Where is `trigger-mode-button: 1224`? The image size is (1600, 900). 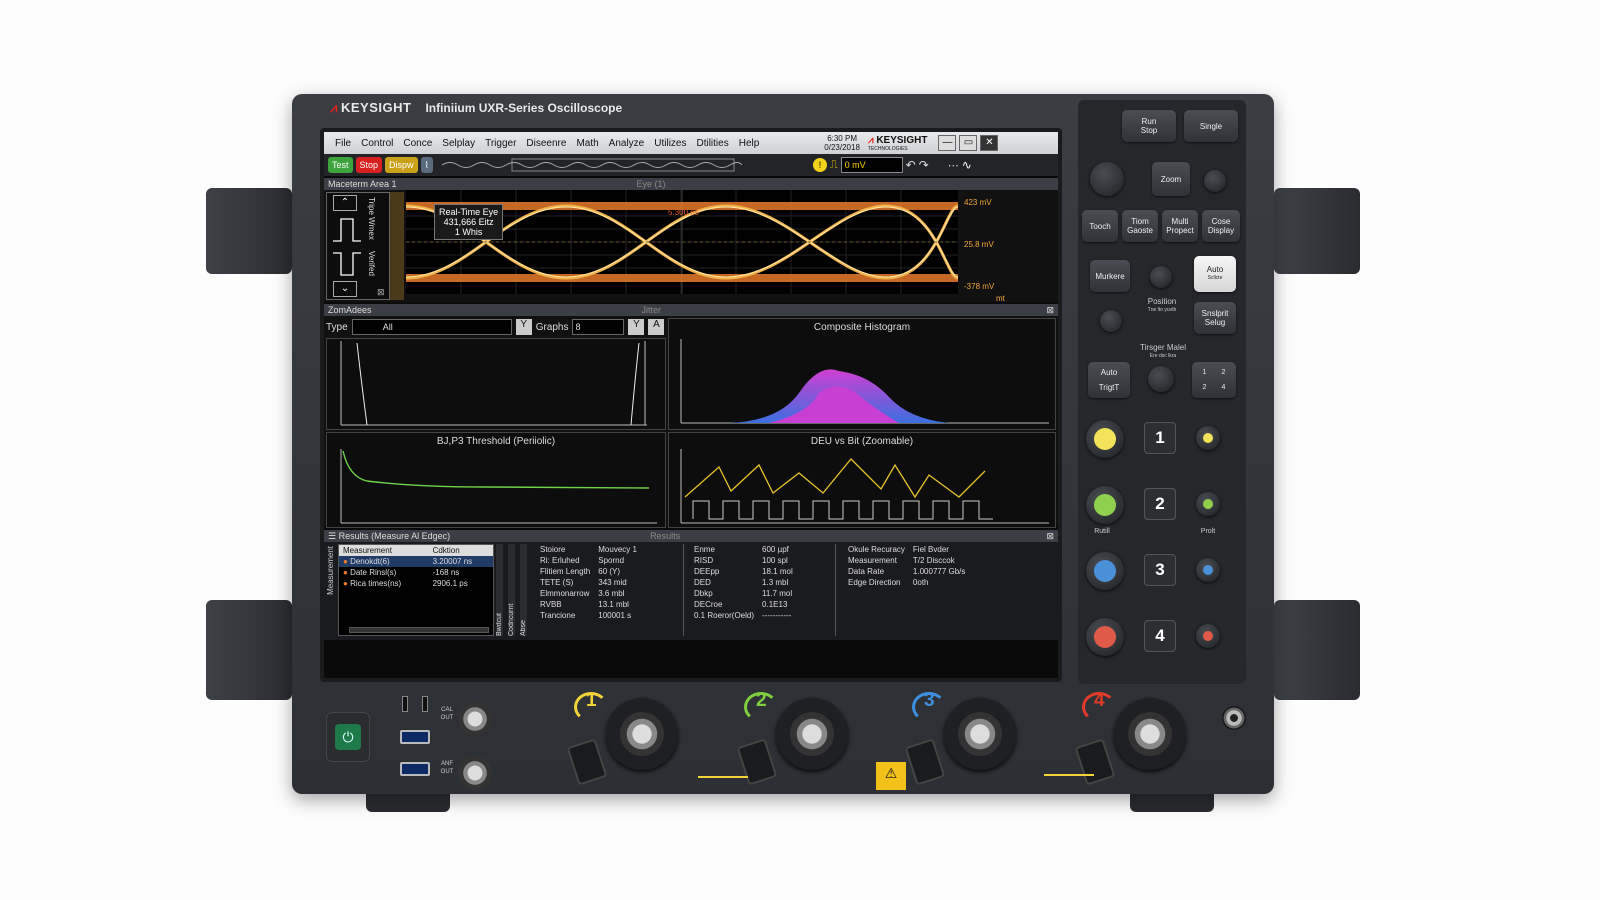 trigger-mode-button: 1224 is located at coordinates (1214, 380).